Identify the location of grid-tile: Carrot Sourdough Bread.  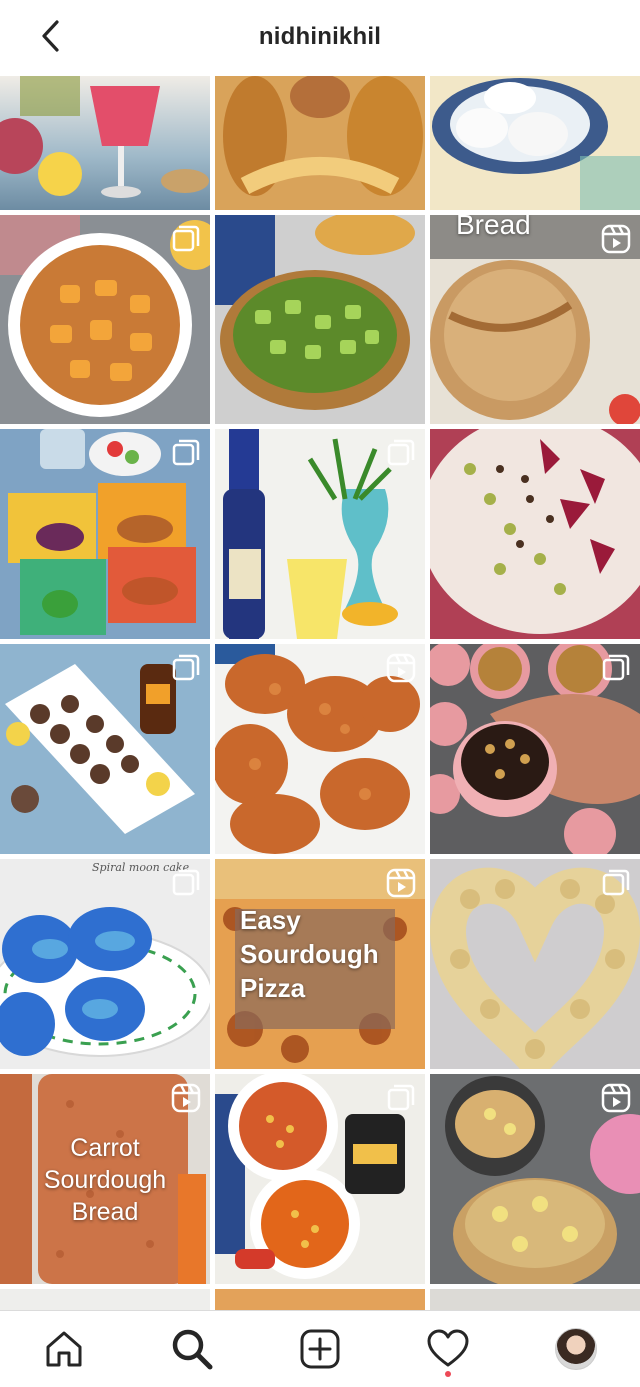
(105, 1179).